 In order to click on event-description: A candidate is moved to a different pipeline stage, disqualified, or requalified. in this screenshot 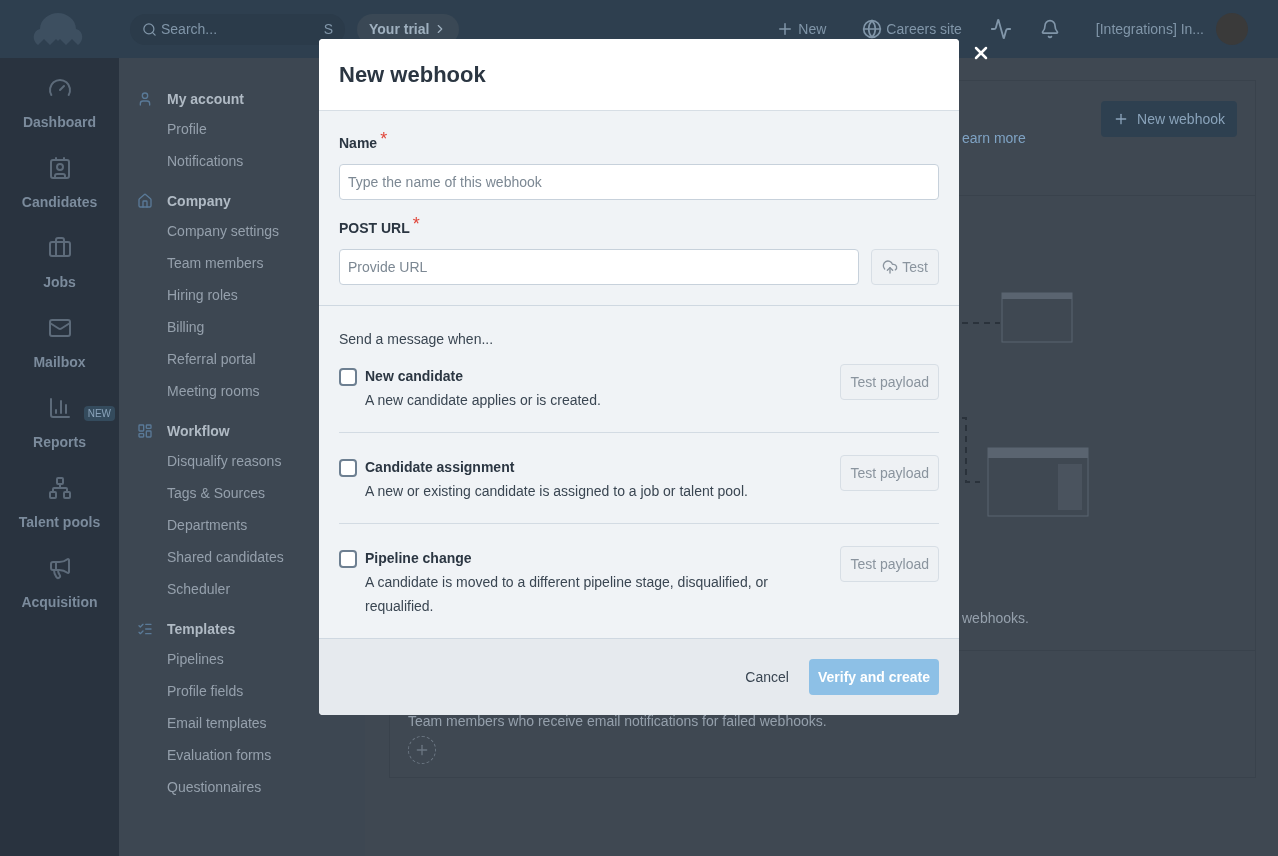, I will do `click(567, 594)`.